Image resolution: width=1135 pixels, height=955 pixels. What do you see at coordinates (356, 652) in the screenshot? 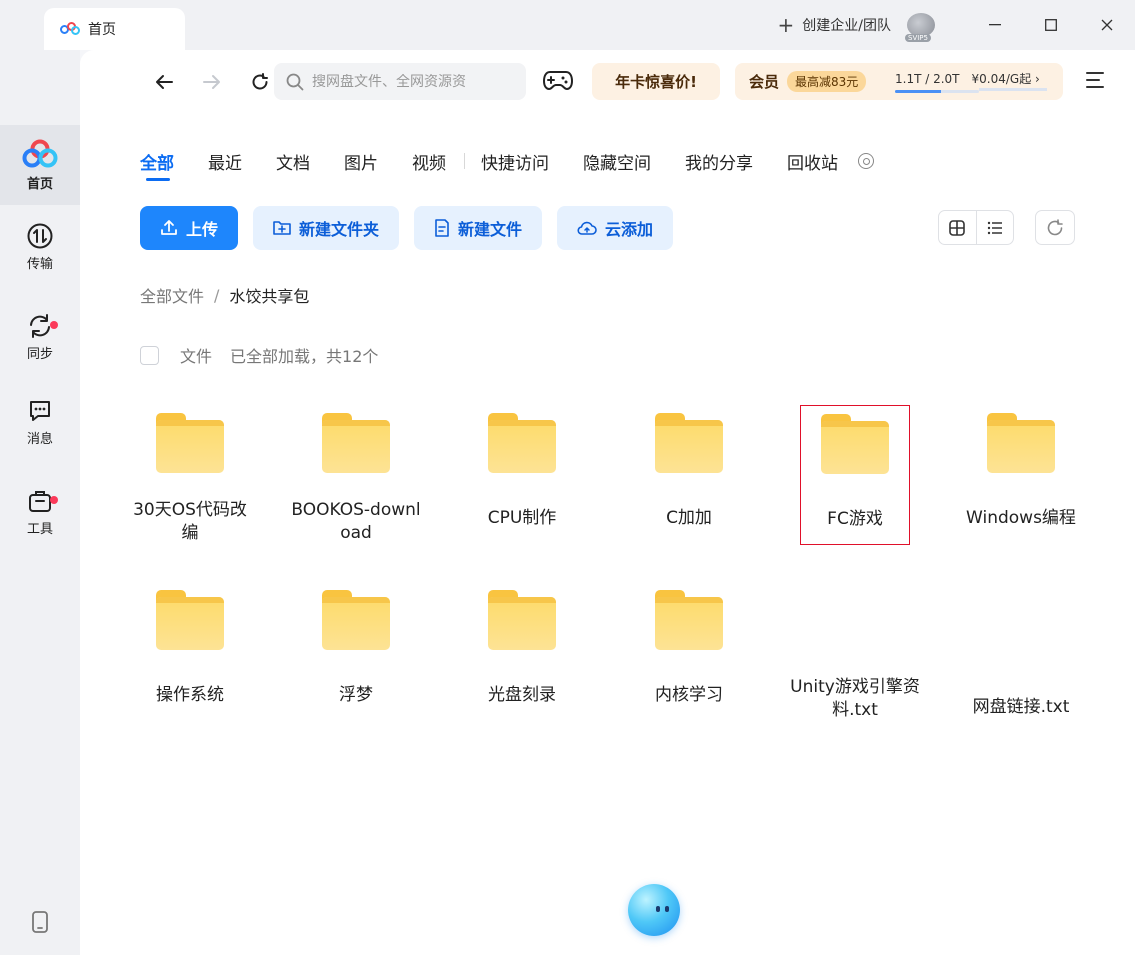
I see `folder-item: 浮梦` at bounding box center [356, 652].